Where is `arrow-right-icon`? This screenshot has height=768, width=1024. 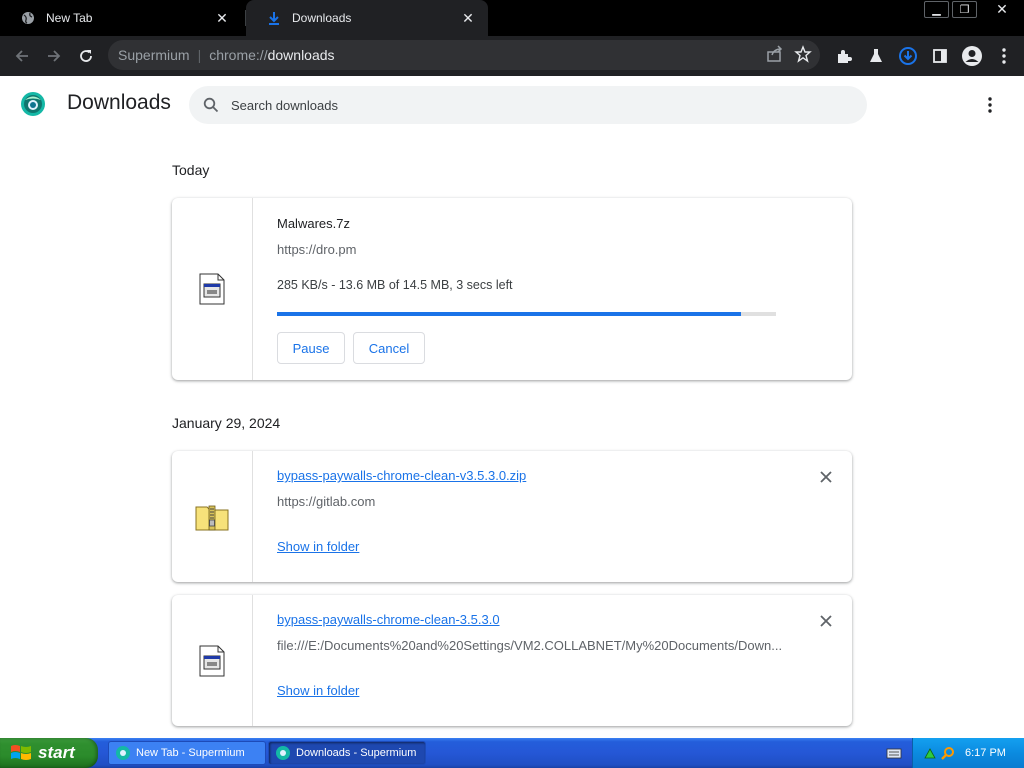 arrow-right-icon is located at coordinates (54, 56).